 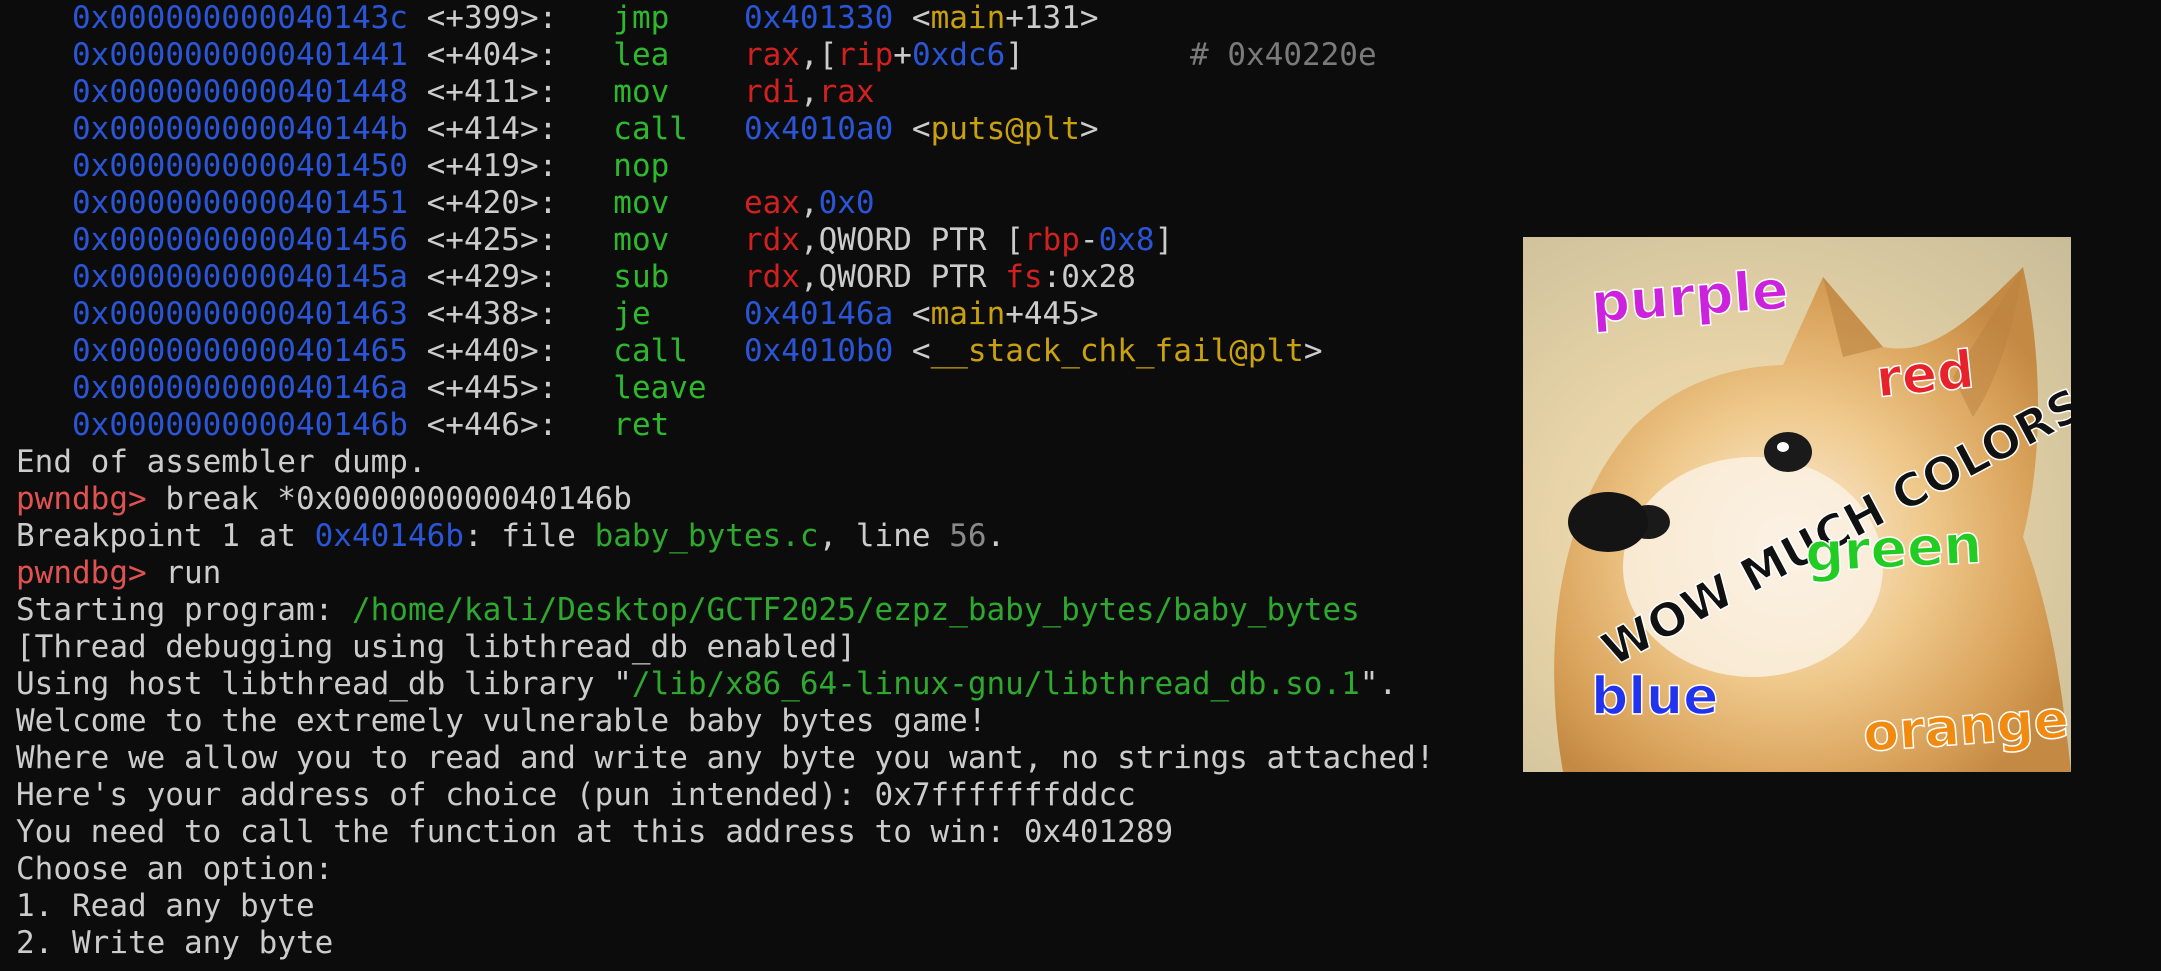 I want to click on instruction-operand: :0x28, so click(x=1089, y=277).